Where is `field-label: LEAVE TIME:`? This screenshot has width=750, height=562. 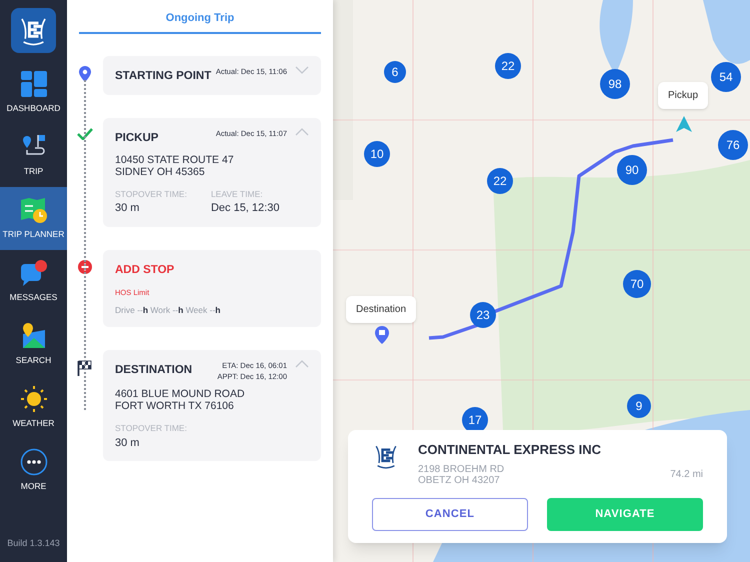 field-label: LEAVE TIME: is located at coordinates (237, 194).